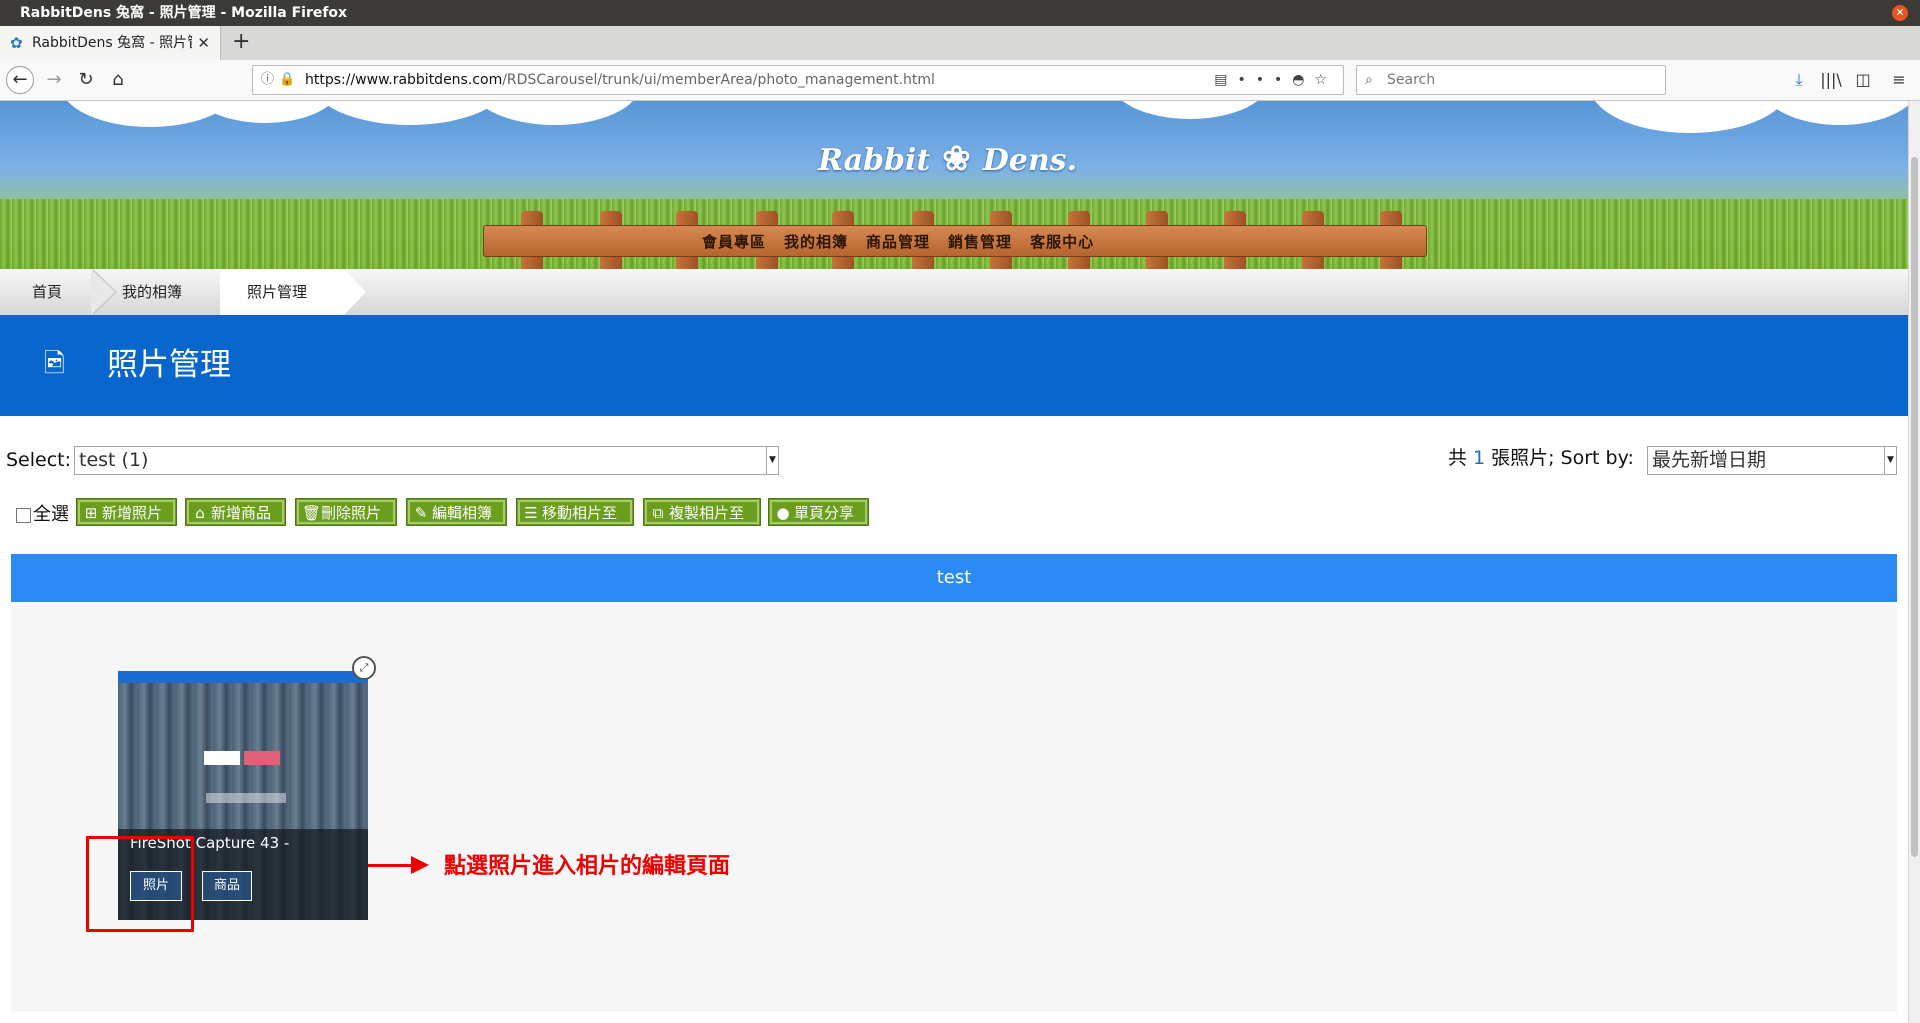  What do you see at coordinates (1411, 80) in the screenshot?
I see `search-placeholder: Search` at bounding box center [1411, 80].